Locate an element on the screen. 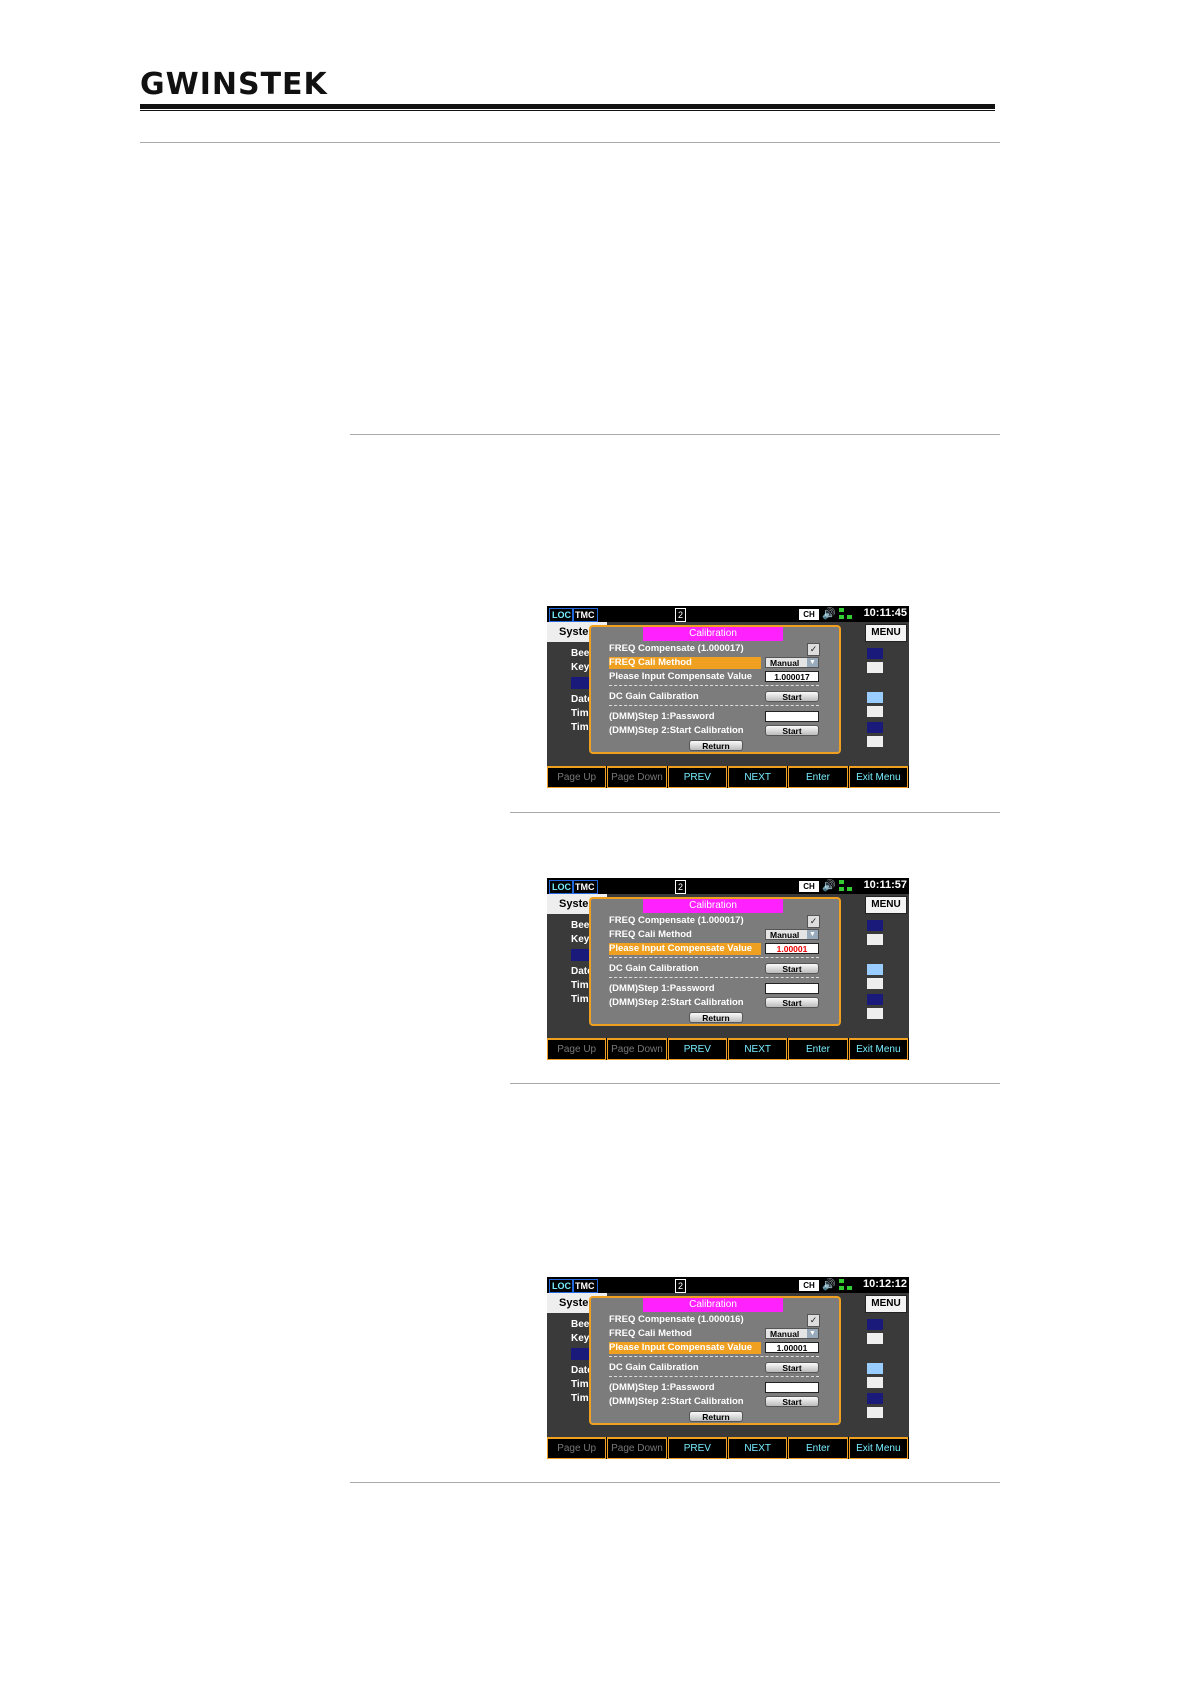  page-indicator: 2 is located at coordinates (680, 887).